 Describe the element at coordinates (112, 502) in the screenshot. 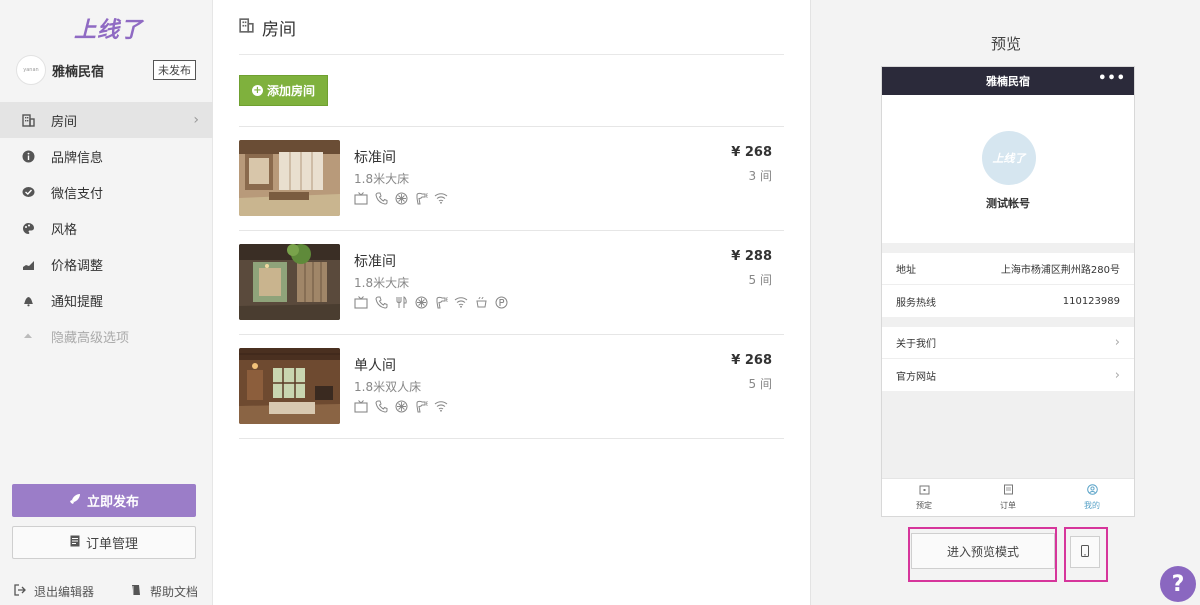

I see `publish-label: 立即发布` at that location.